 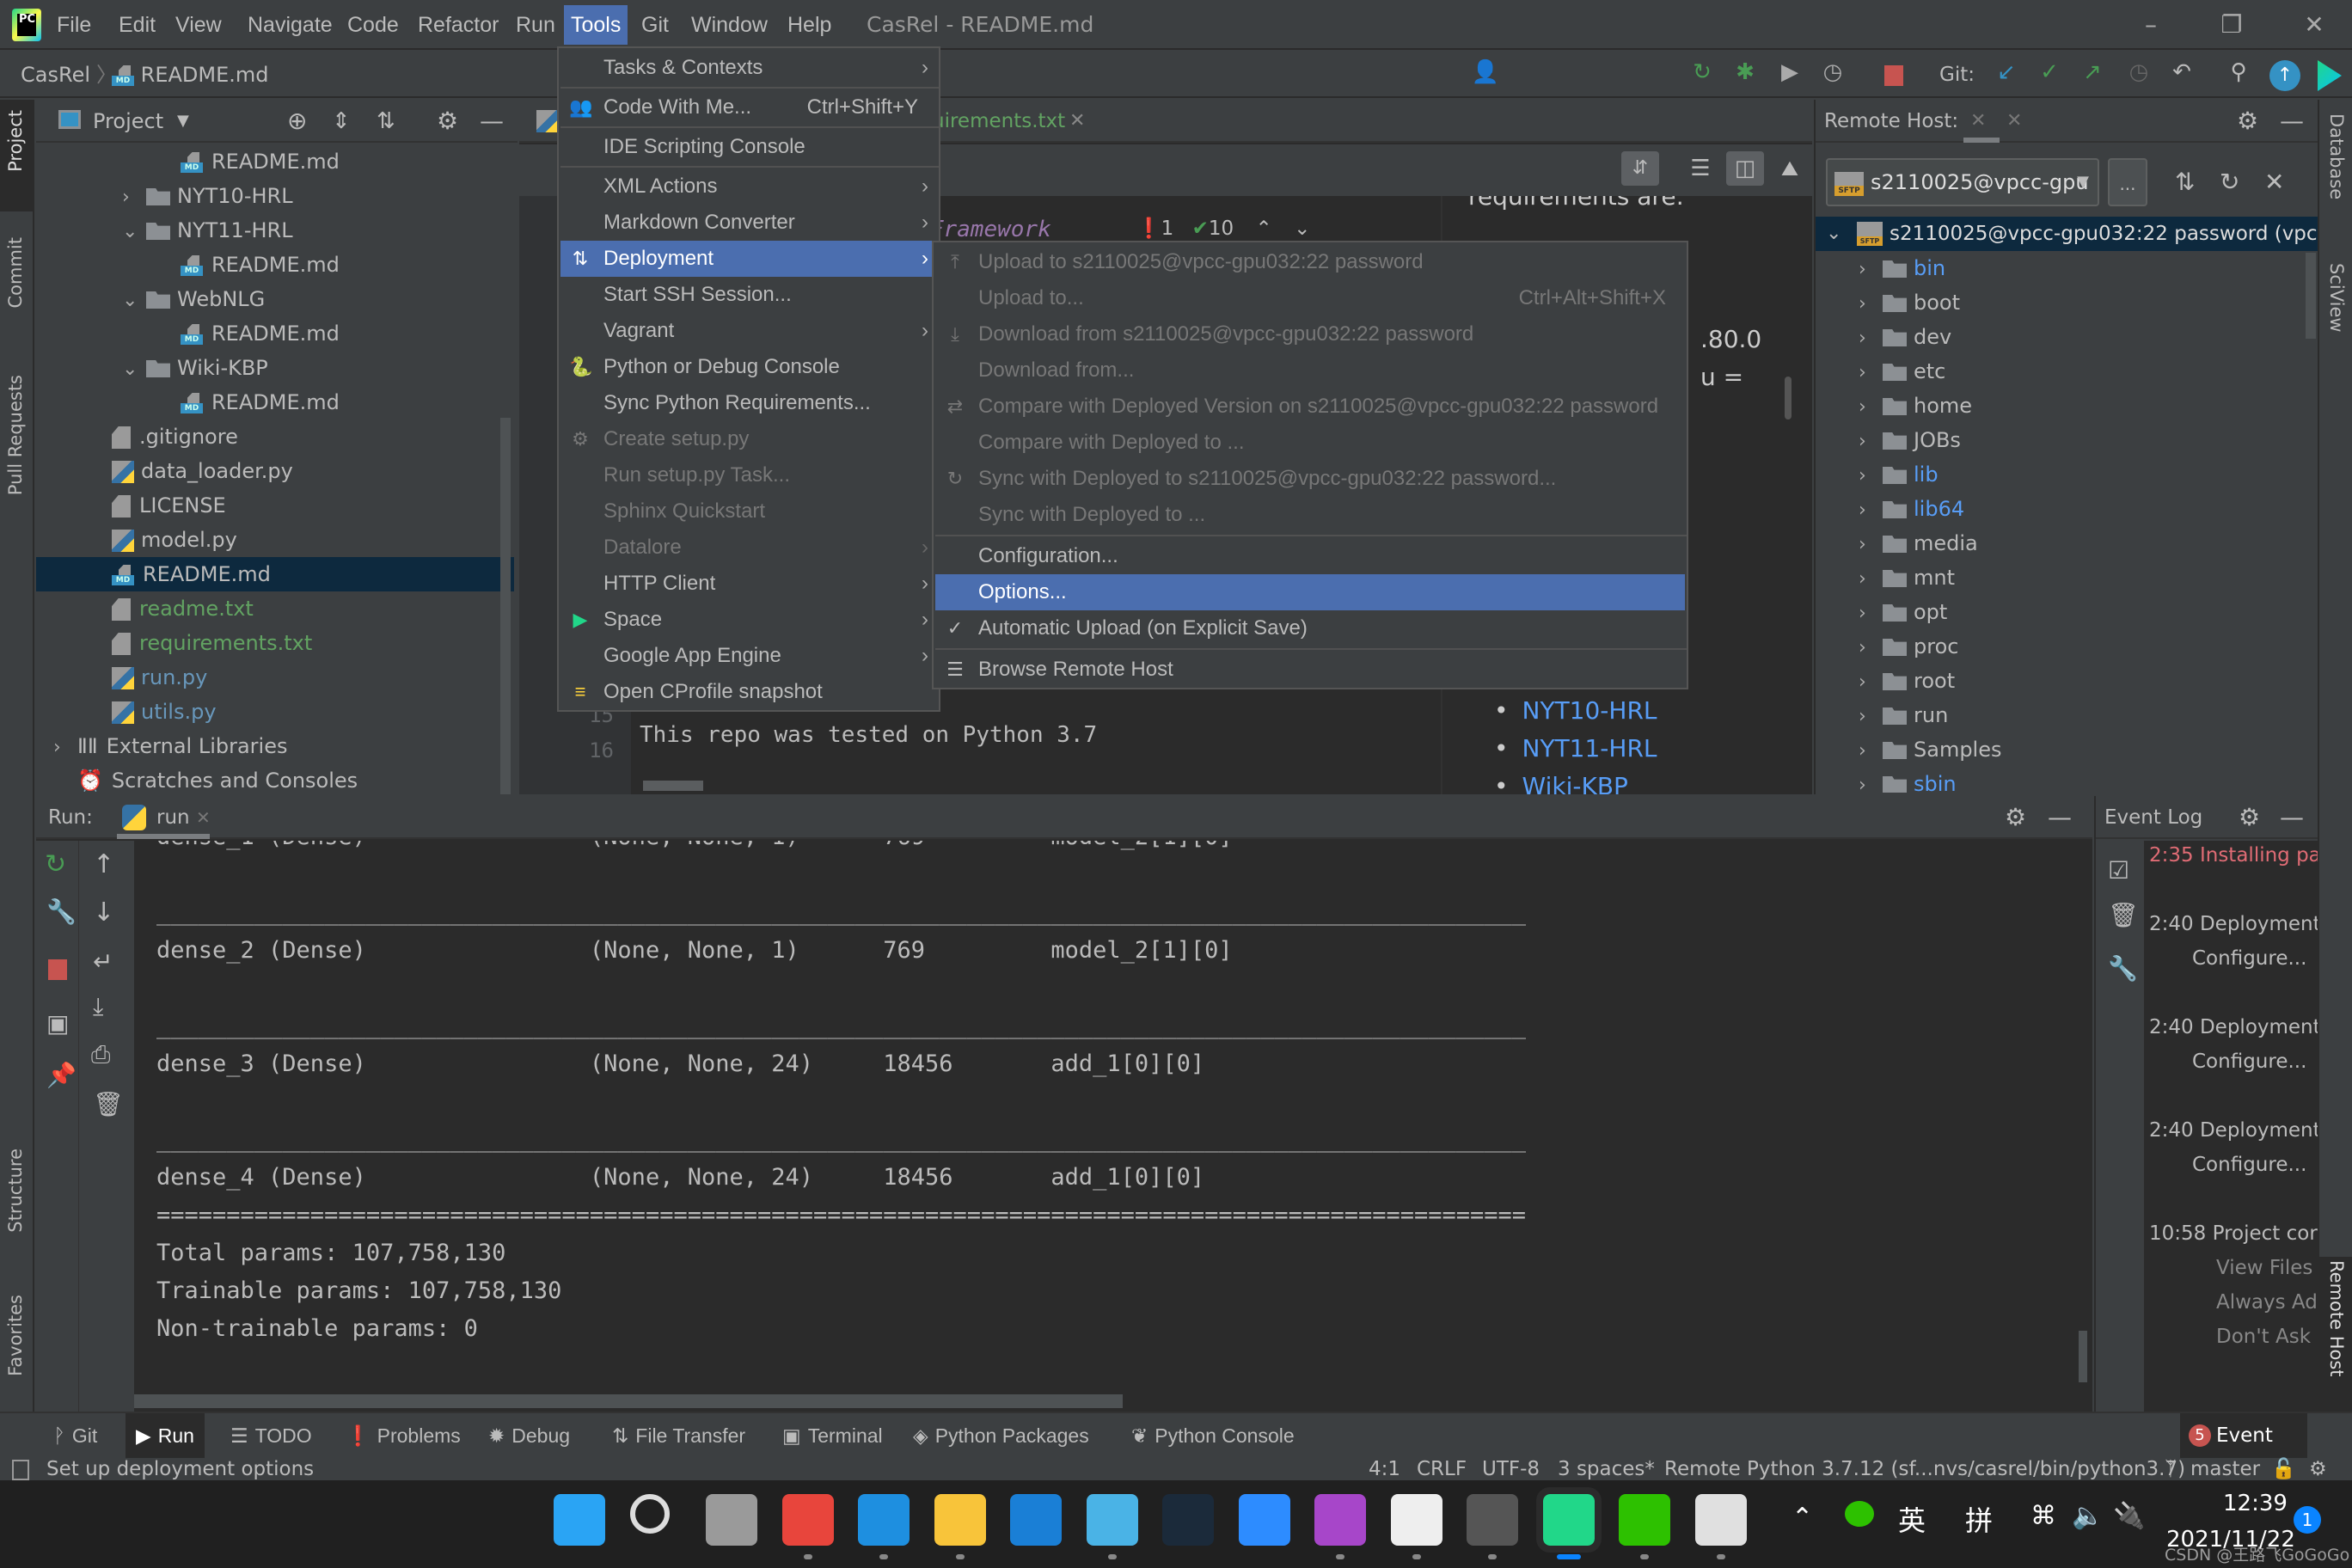 What do you see at coordinates (1962, 182) in the screenshot?
I see `server-select: SFTP s2110025@vpcc-gpu ▼` at bounding box center [1962, 182].